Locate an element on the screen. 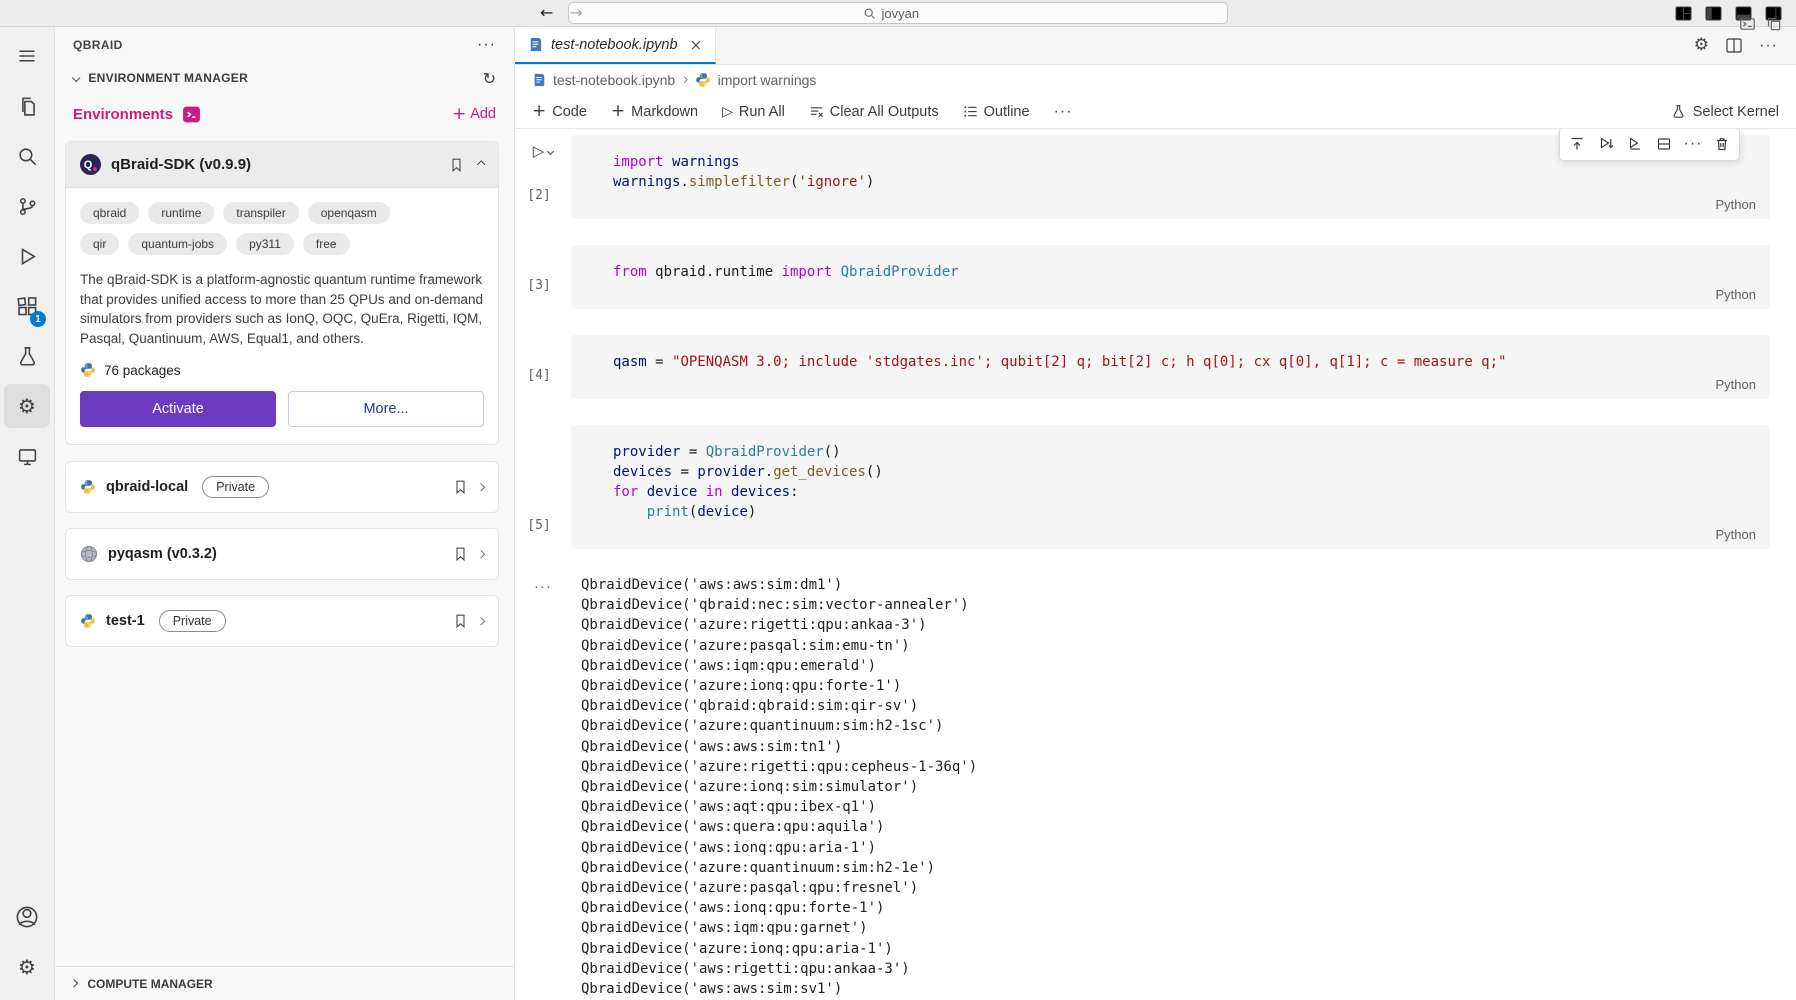 The width and height of the screenshot is (1796, 1000). clear-all-outputs-button: Clear All Outputs is located at coordinates (874, 112).